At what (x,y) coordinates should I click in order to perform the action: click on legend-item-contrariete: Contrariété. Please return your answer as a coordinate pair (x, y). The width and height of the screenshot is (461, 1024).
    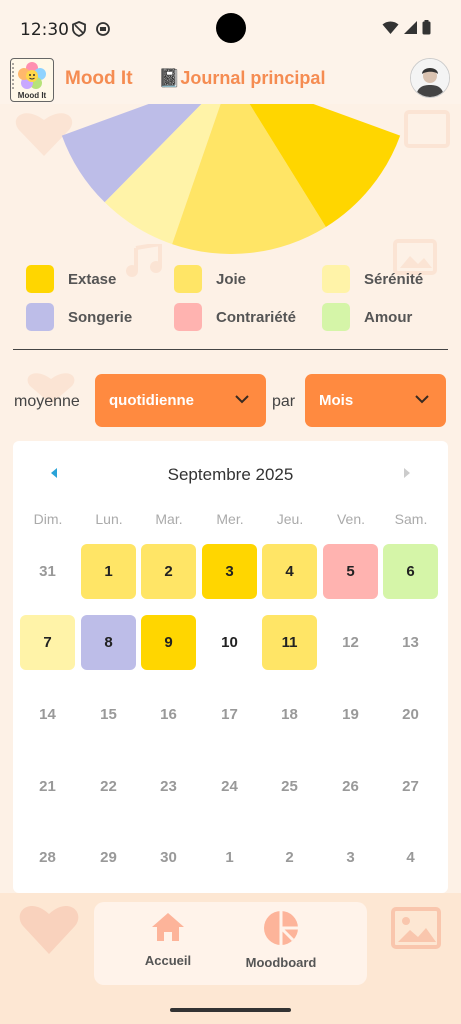
    Looking at the image, I should click on (235, 317).